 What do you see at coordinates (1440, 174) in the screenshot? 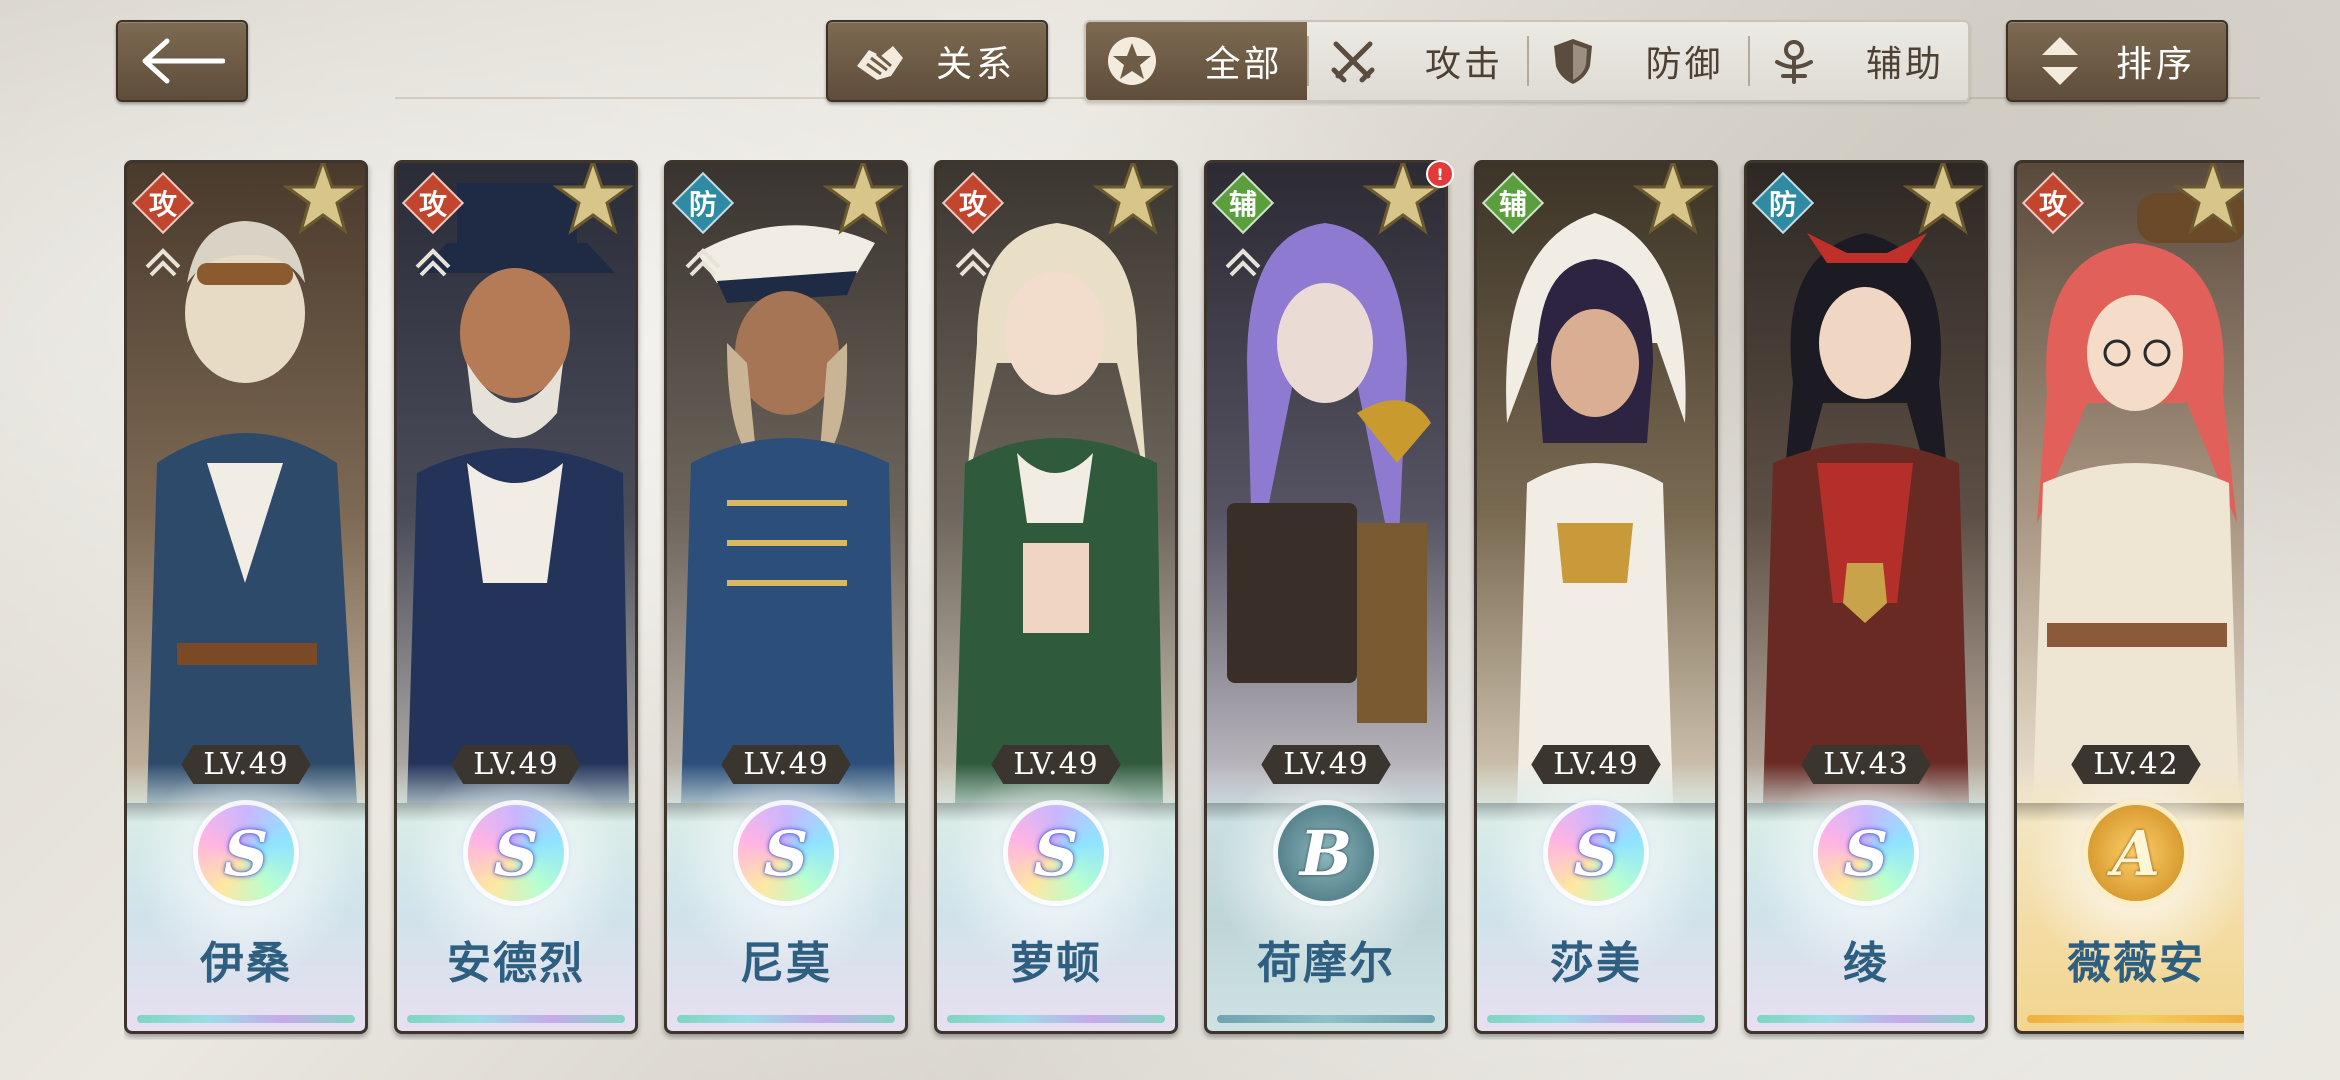
I see `notification-badge: !` at bounding box center [1440, 174].